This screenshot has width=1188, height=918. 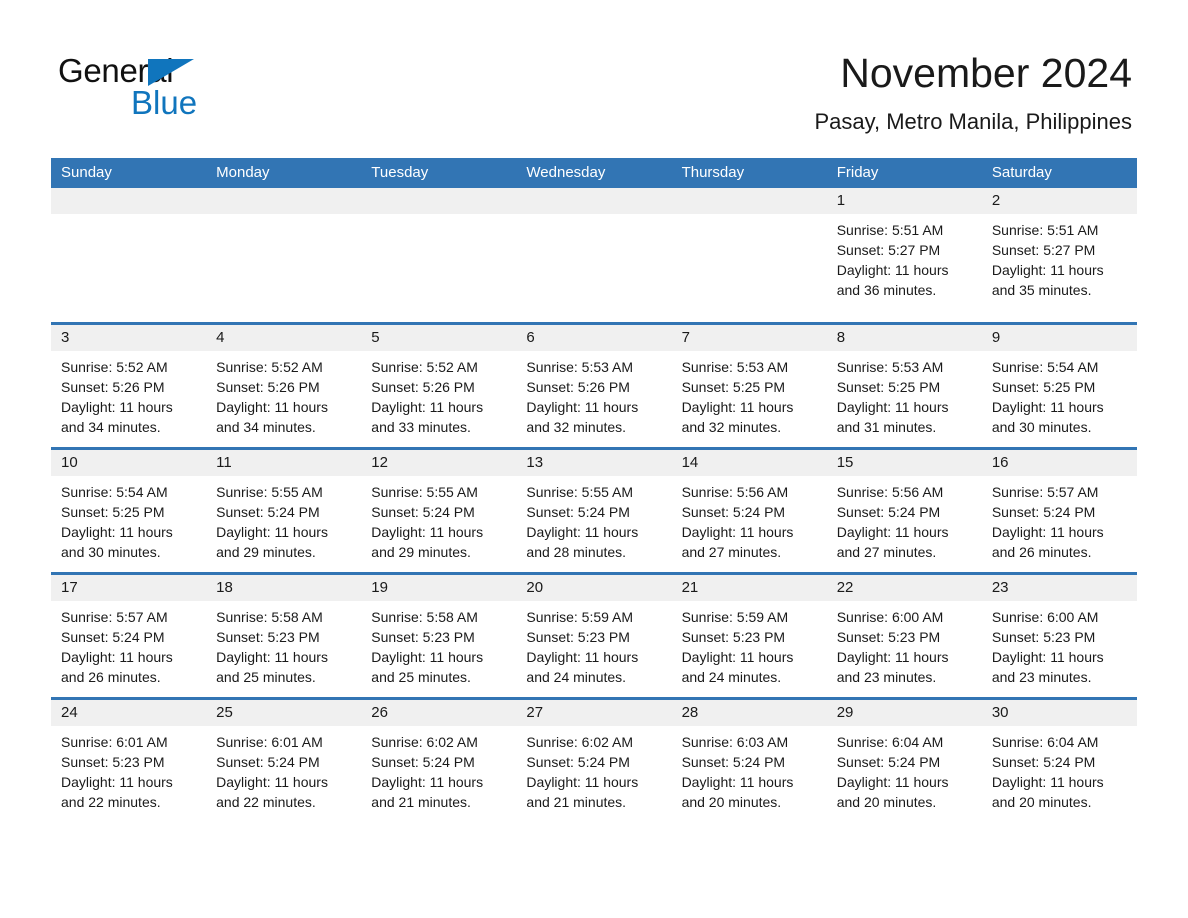 What do you see at coordinates (129, 588) in the screenshot?
I see `day-number: 17` at bounding box center [129, 588].